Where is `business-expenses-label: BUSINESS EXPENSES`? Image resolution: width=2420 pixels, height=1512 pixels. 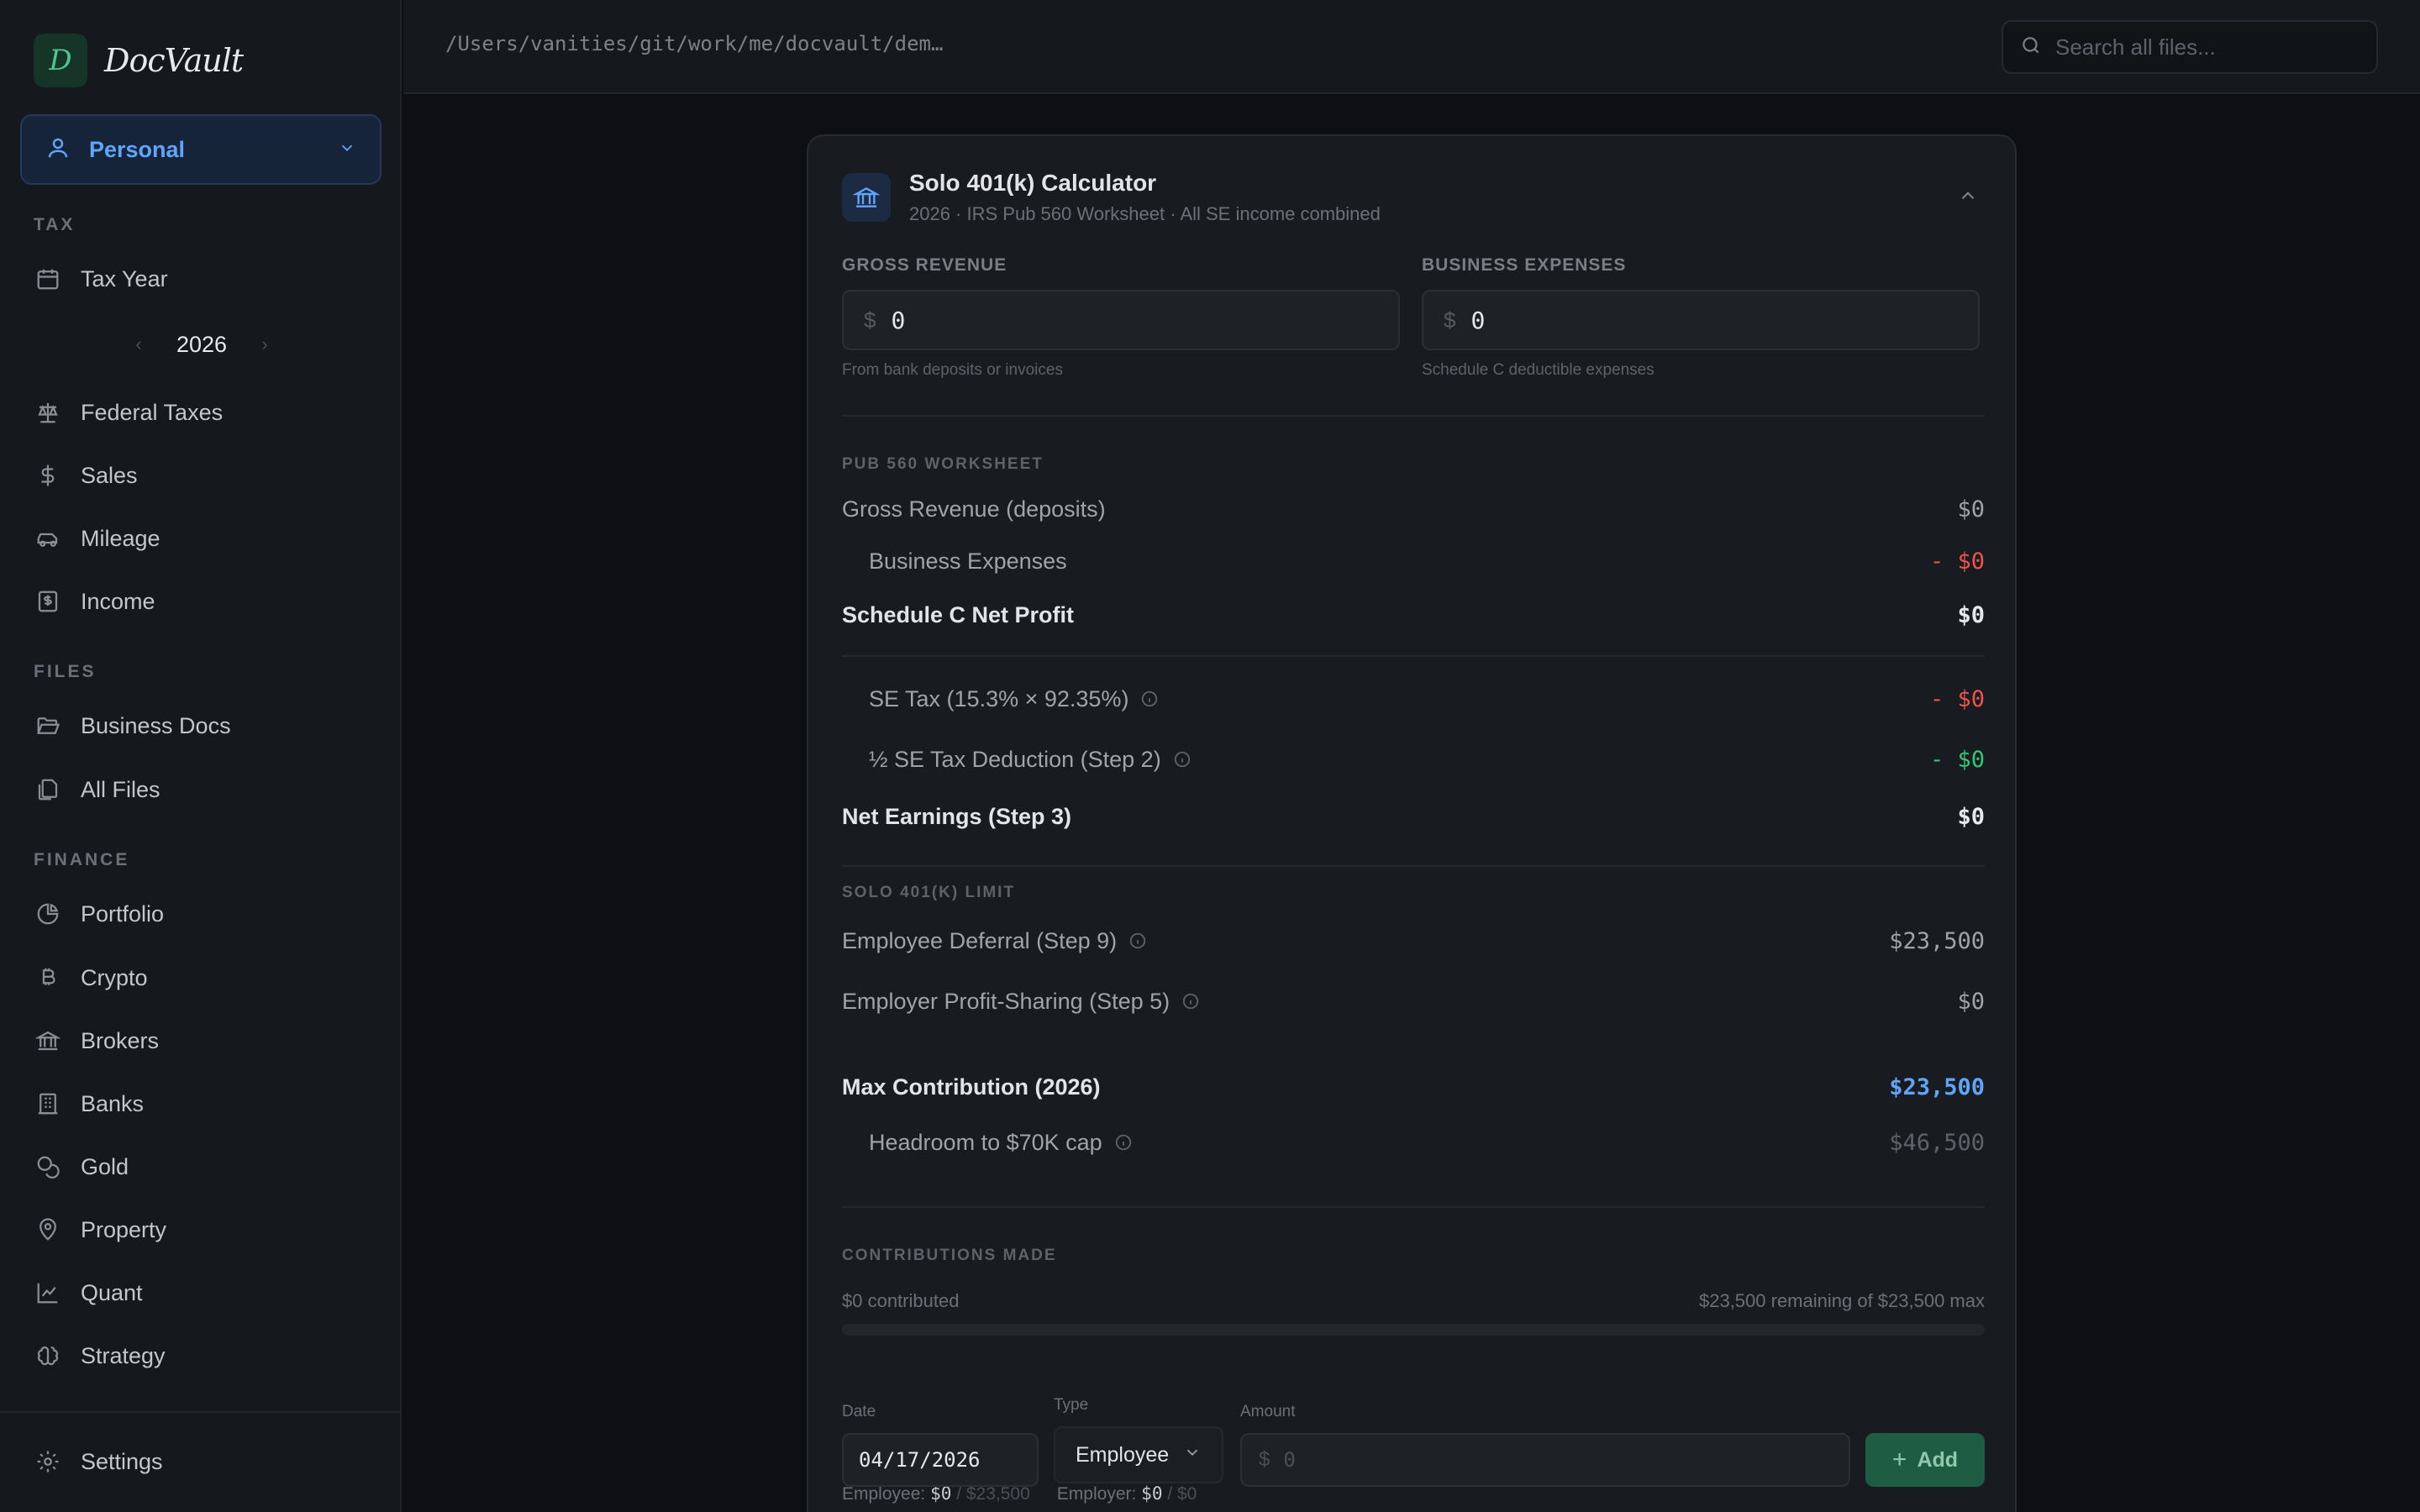
business-expenses-label: BUSINESS EXPENSES is located at coordinates (1525, 265).